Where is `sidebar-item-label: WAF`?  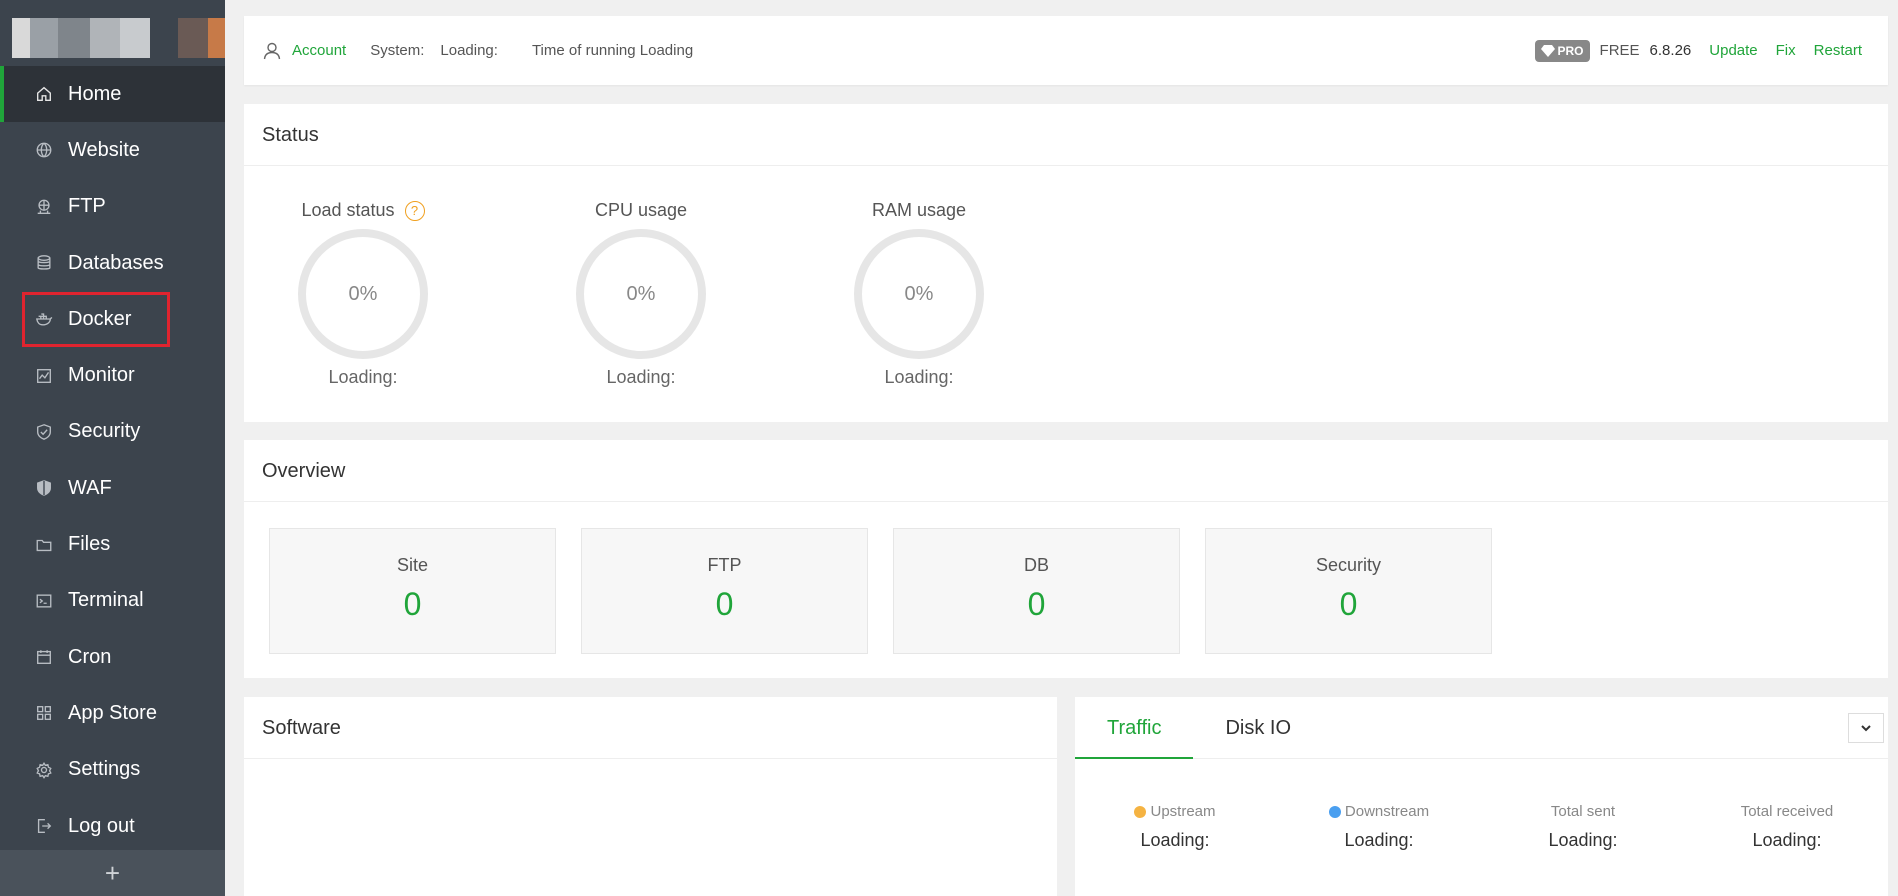
sidebar-item-label: WAF is located at coordinates (90, 487).